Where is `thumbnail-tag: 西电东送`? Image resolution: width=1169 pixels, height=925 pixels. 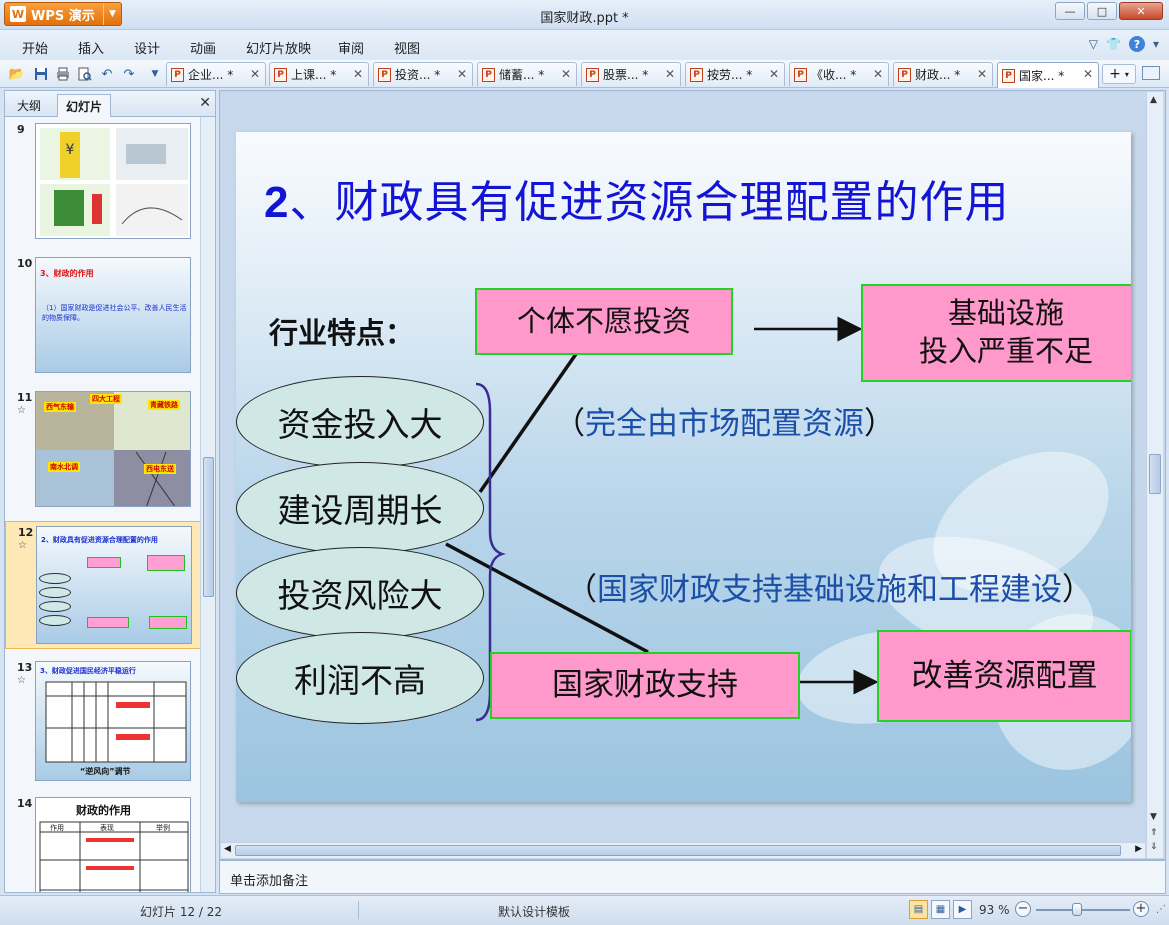 thumbnail-tag: 西电东送 is located at coordinates (160, 469).